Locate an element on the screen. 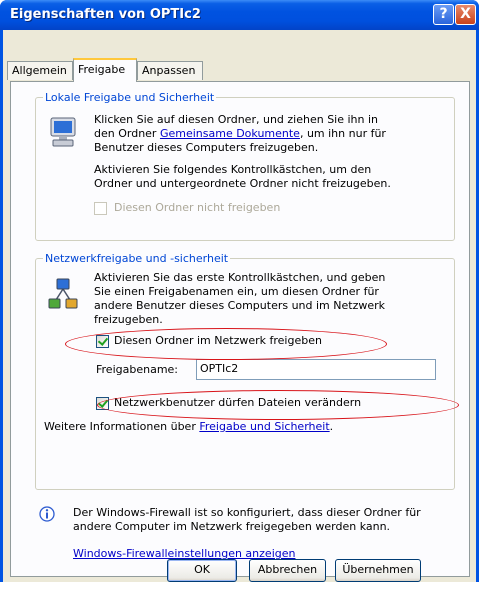 The image size is (479, 590). local-text-2-post: , um ihn nur für is located at coordinates (342, 133).